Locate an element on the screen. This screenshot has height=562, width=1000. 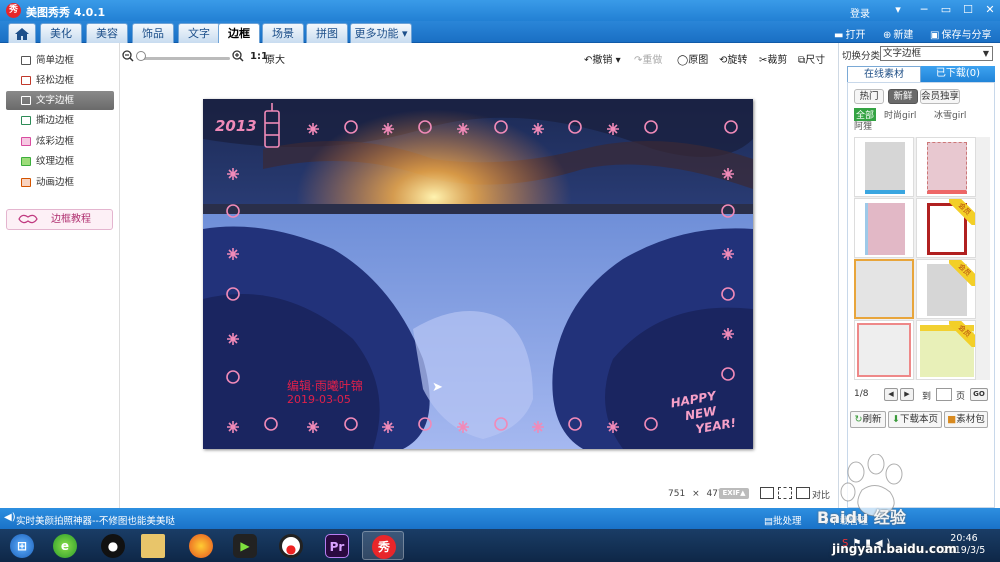
single-view-icon is located at coordinates (767, 493).